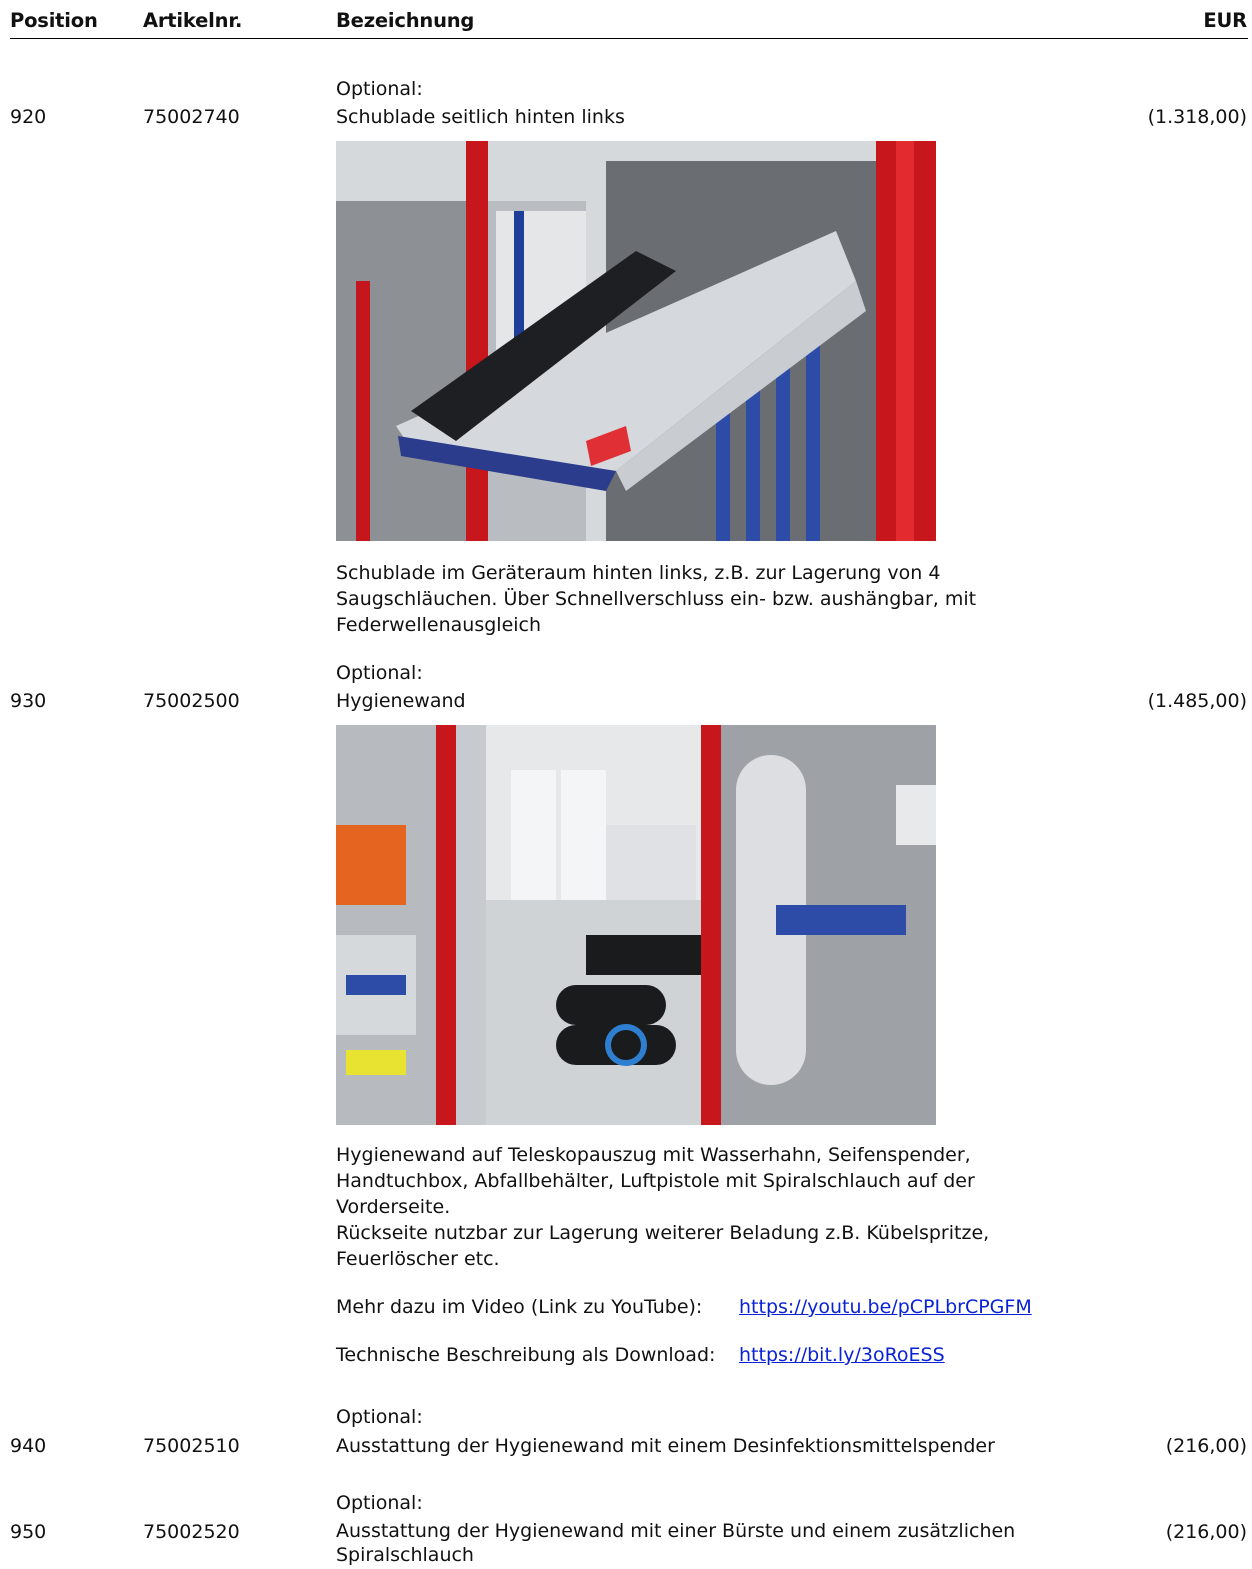 The width and height of the screenshot is (1252, 1569). What do you see at coordinates (1225, 20) in the screenshot?
I see `col-header-currency: EUR` at bounding box center [1225, 20].